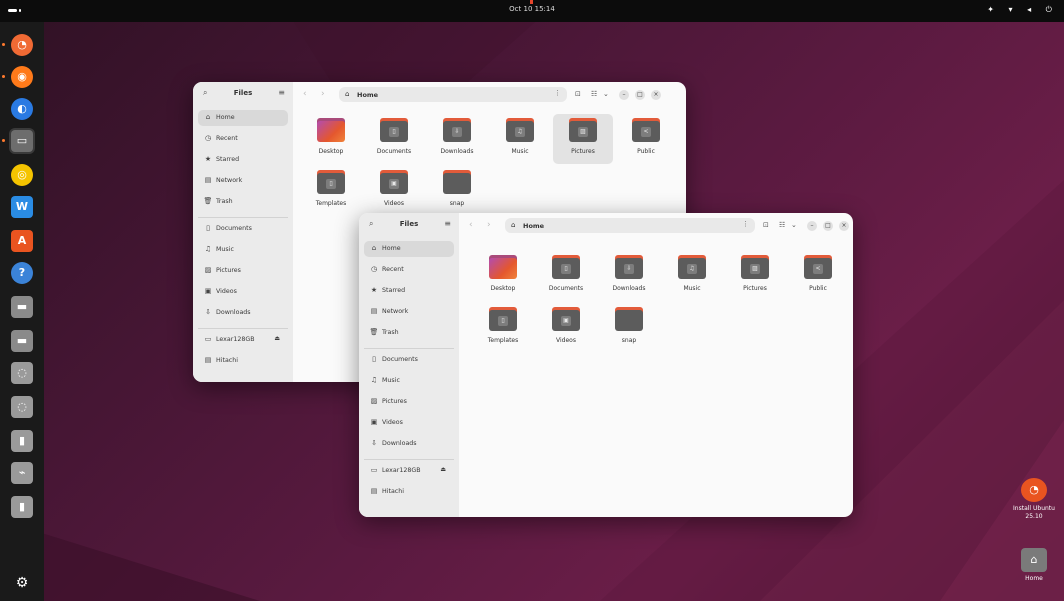 Image resolution: width=1064 pixels, height=601 pixels. Describe the element at coordinates (18, 77) in the screenshot. I see `dock-item: ◉` at that location.